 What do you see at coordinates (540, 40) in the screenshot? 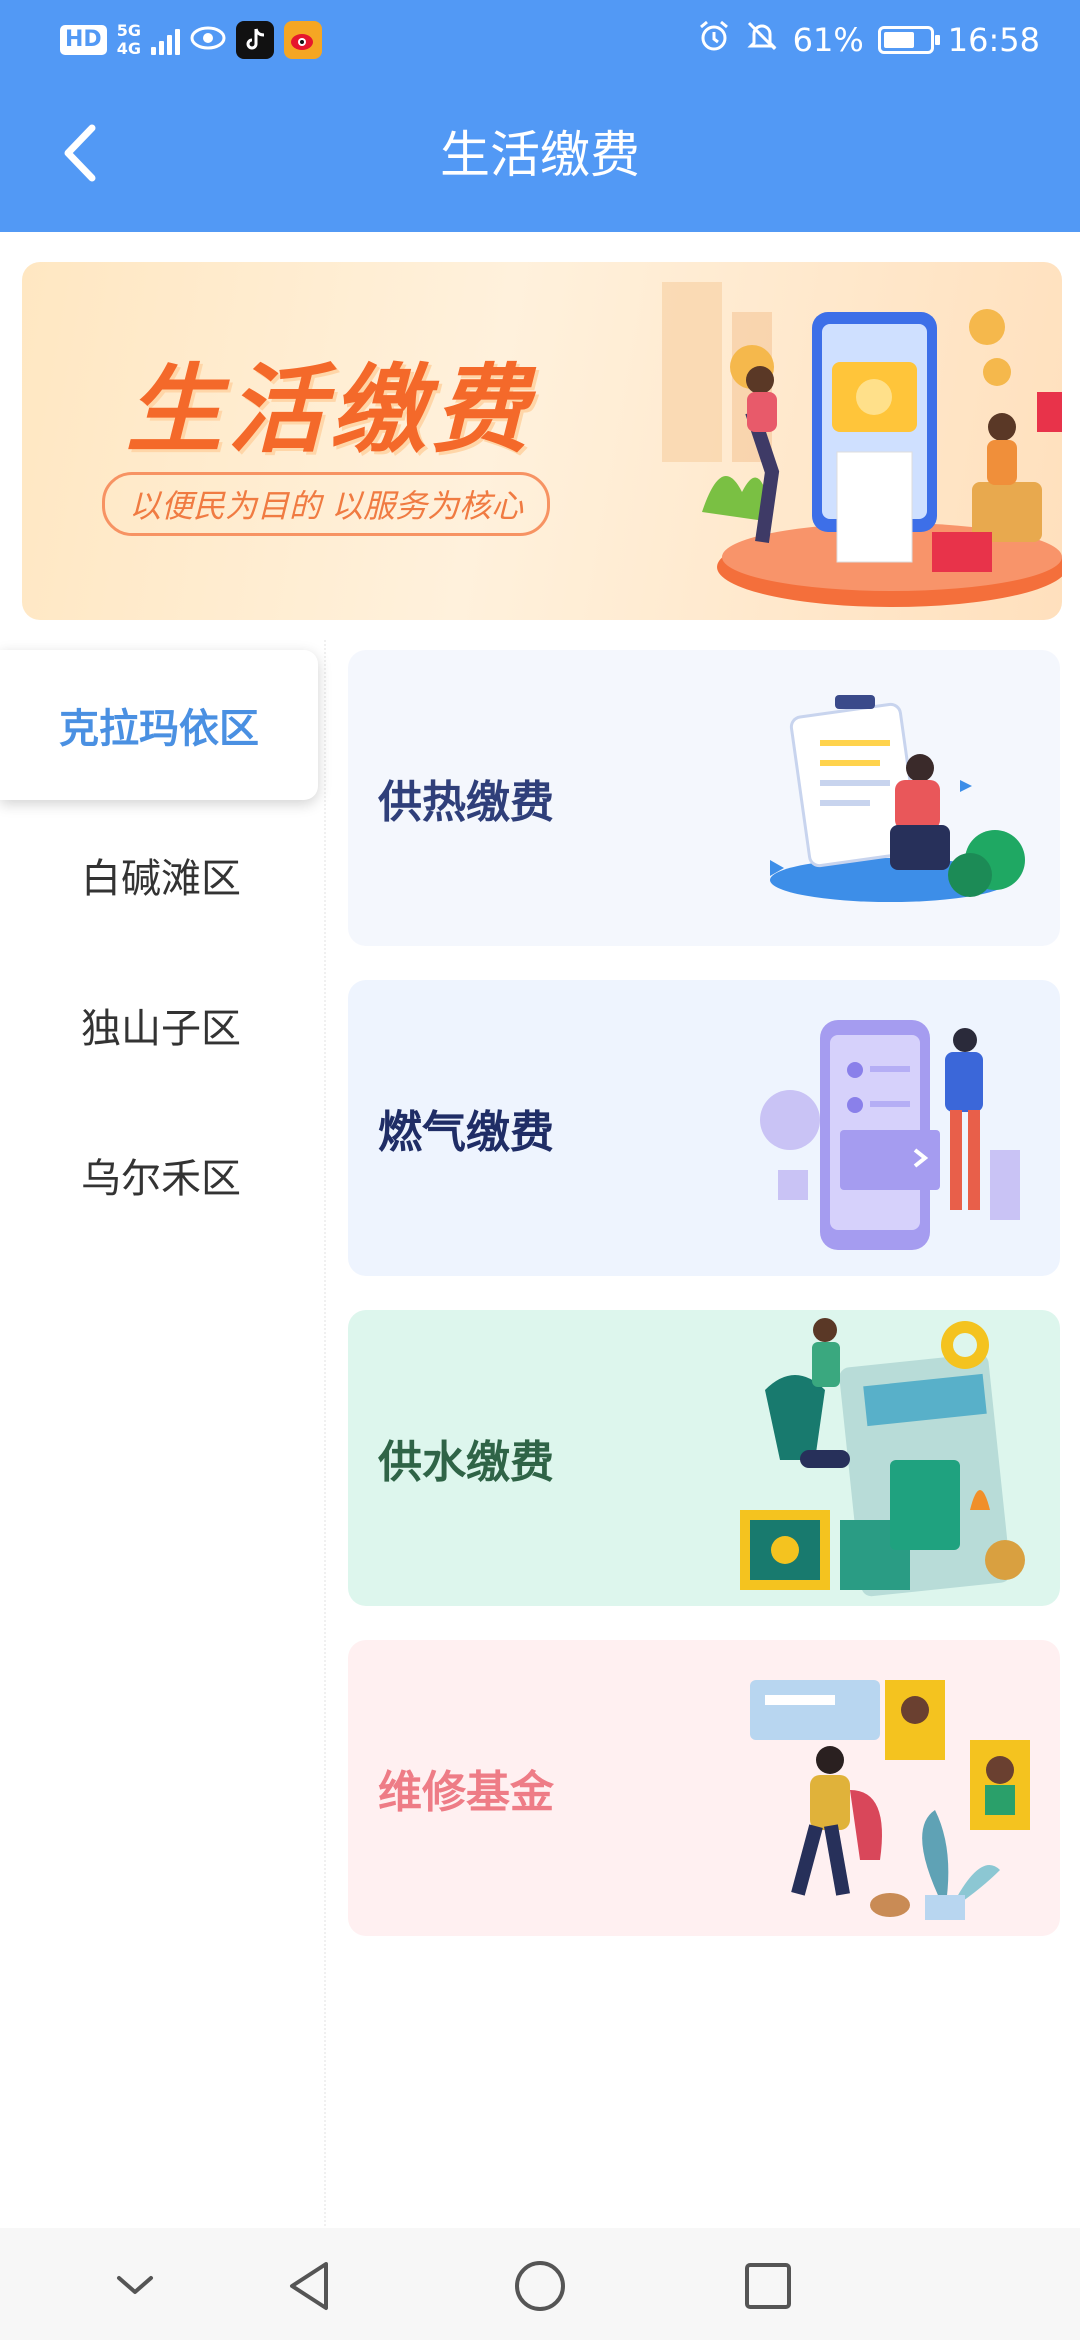
I see `status-bar: HD 5G 4G 61% 16:58` at bounding box center [540, 40].